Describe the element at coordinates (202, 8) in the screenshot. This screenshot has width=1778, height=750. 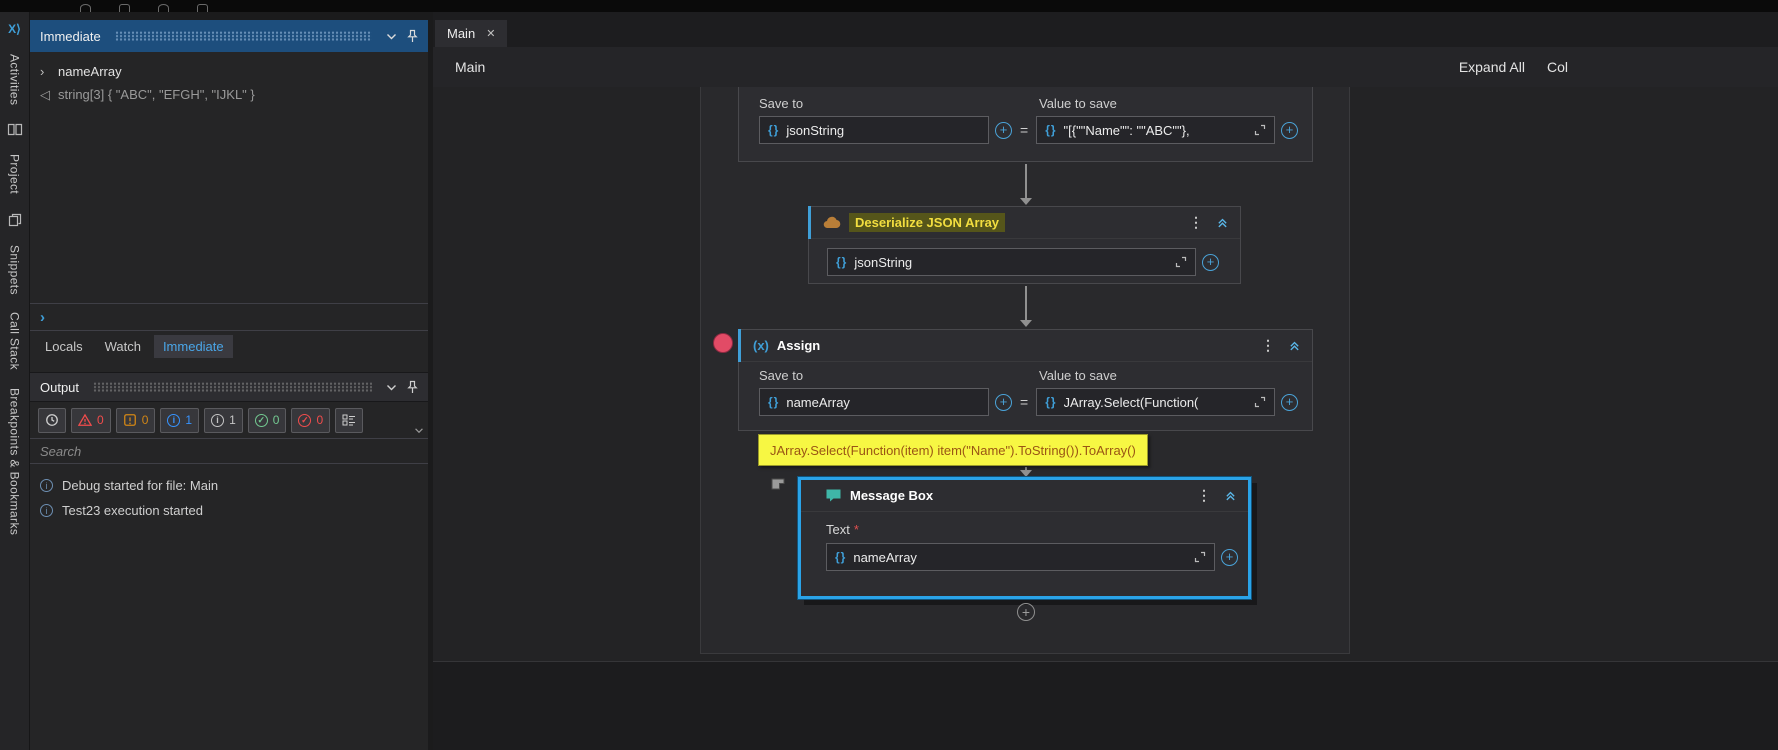
I see `titlebar-icon` at that location.